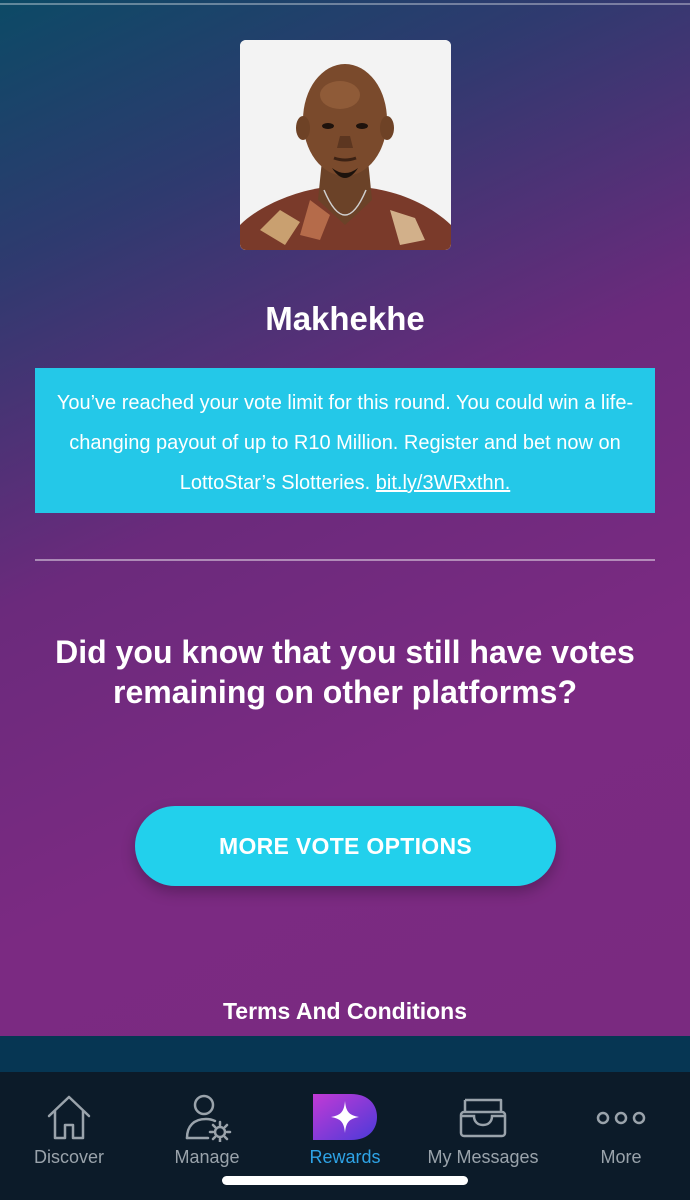  What do you see at coordinates (345, 1011) in the screenshot?
I see `terms-and-conditions-link: Terms And Conditions` at bounding box center [345, 1011].